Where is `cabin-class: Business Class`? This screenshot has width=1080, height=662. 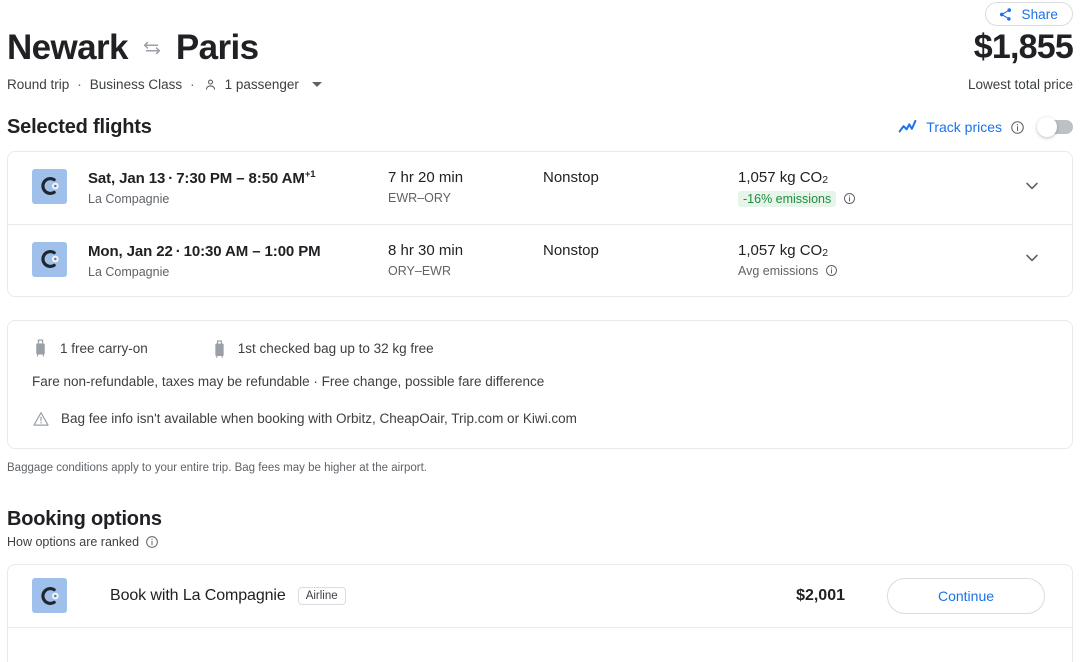
cabin-class: Business Class is located at coordinates (136, 84).